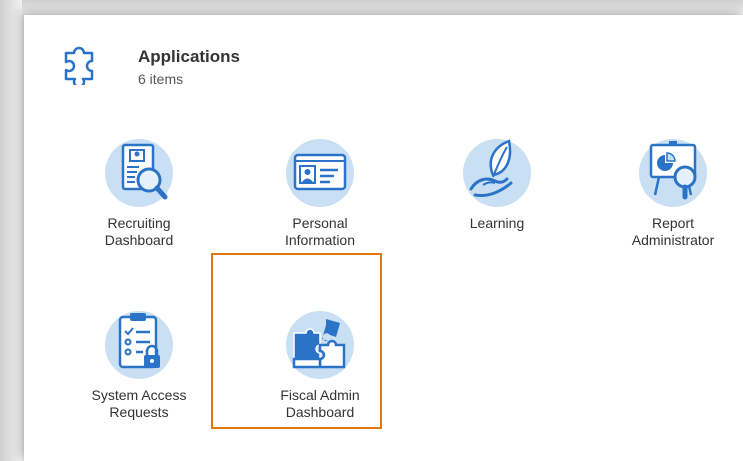  Describe the element at coordinates (161, 79) in the screenshot. I see `item-count: 6 items` at that location.